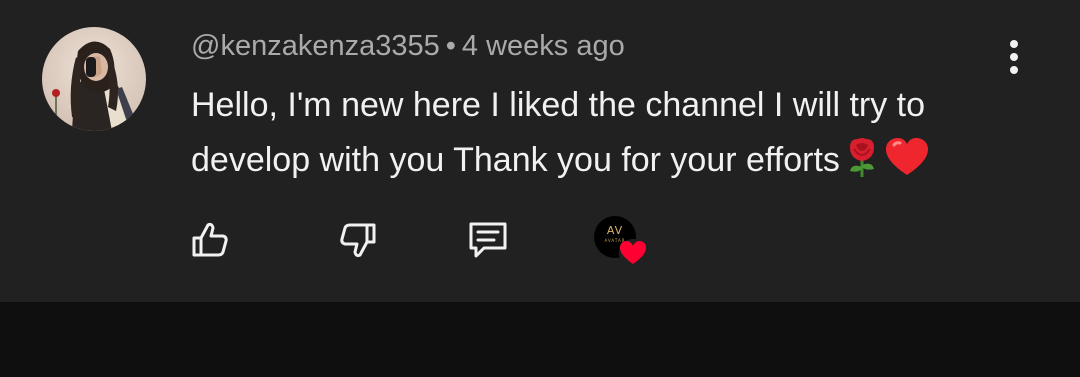 This screenshot has width=1080, height=377. I want to click on comment-header: @kenzakenza3355 • 4 weeks ago, so click(408, 46).